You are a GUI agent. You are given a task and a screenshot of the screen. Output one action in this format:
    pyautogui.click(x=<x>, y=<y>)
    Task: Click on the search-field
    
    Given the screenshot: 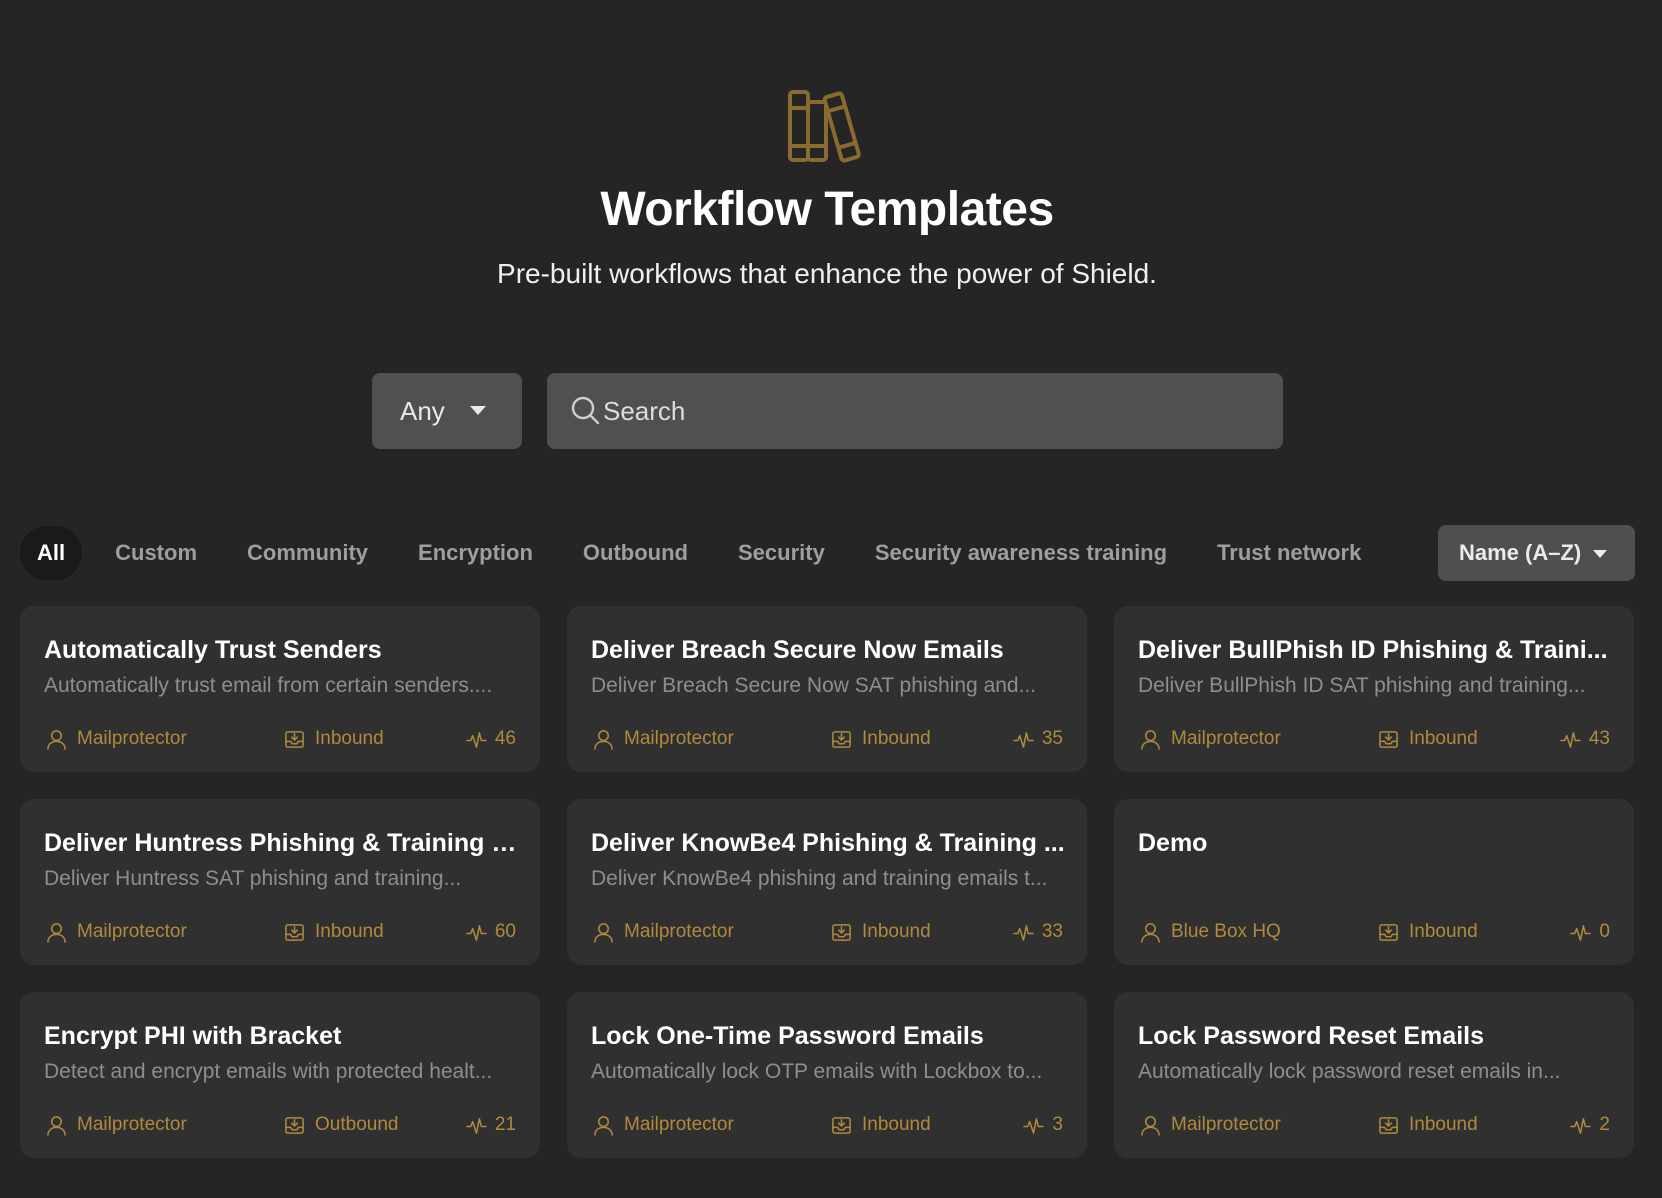 What is the action you would take?
    pyautogui.click(x=915, y=411)
    